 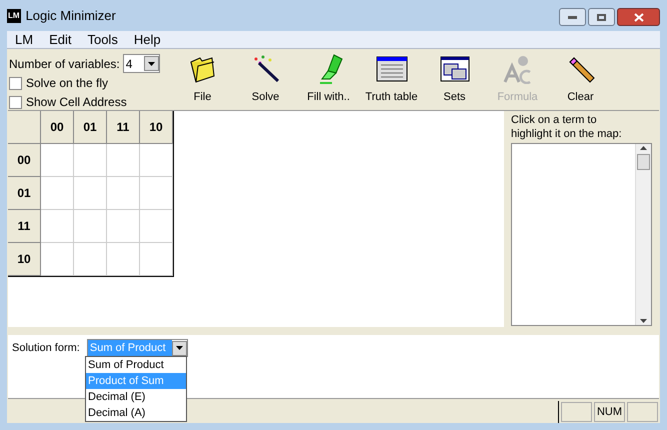 What do you see at coordinates (46, 348) in the screenshot?
I see `solution-form-label: Solution form:` at bounding box center [46, 348].